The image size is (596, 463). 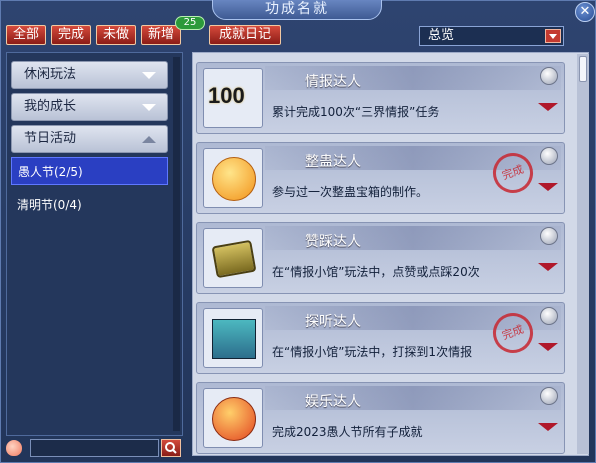 I want to click on peach-icon, so click(x=14, y=448).